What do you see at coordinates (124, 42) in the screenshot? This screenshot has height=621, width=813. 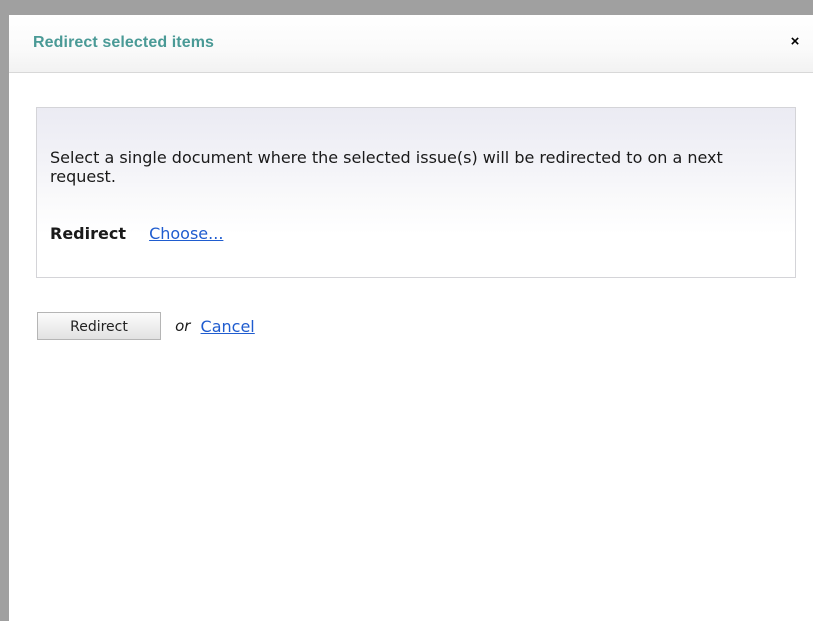 I see `dialog-title: Redirect selected items` at bounding box center [124, 42].